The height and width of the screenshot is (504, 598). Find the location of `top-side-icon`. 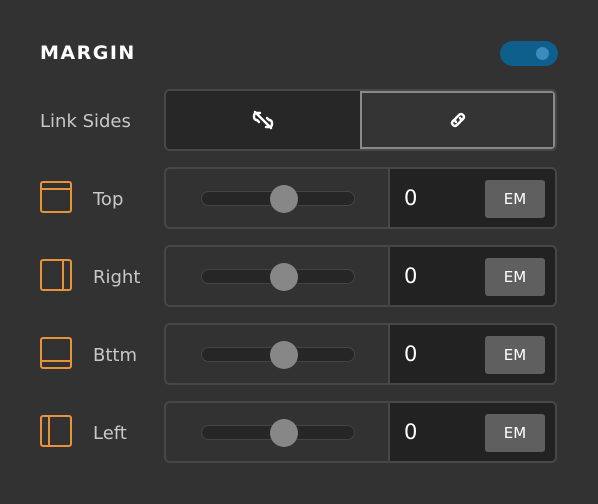

top-side-icon is located at coordinates (56, 197).